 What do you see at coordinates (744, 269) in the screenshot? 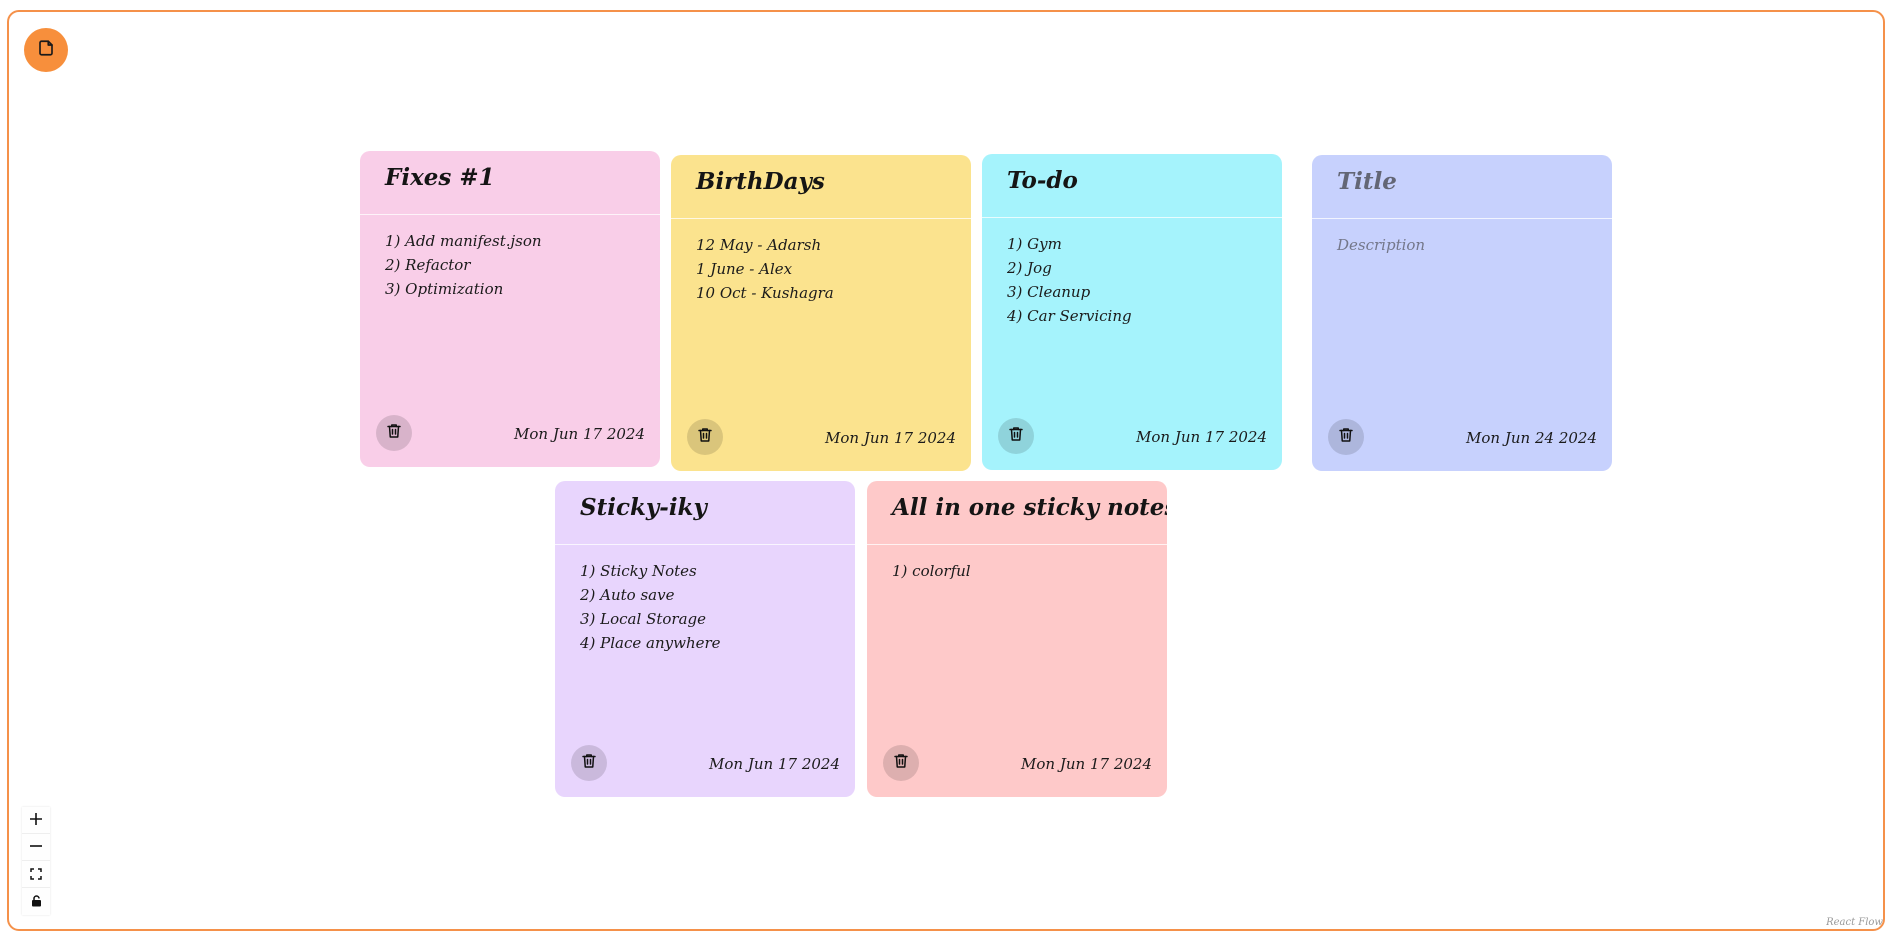
I see `note-line: 1 June - Alex` at bounding box center [744, 269].